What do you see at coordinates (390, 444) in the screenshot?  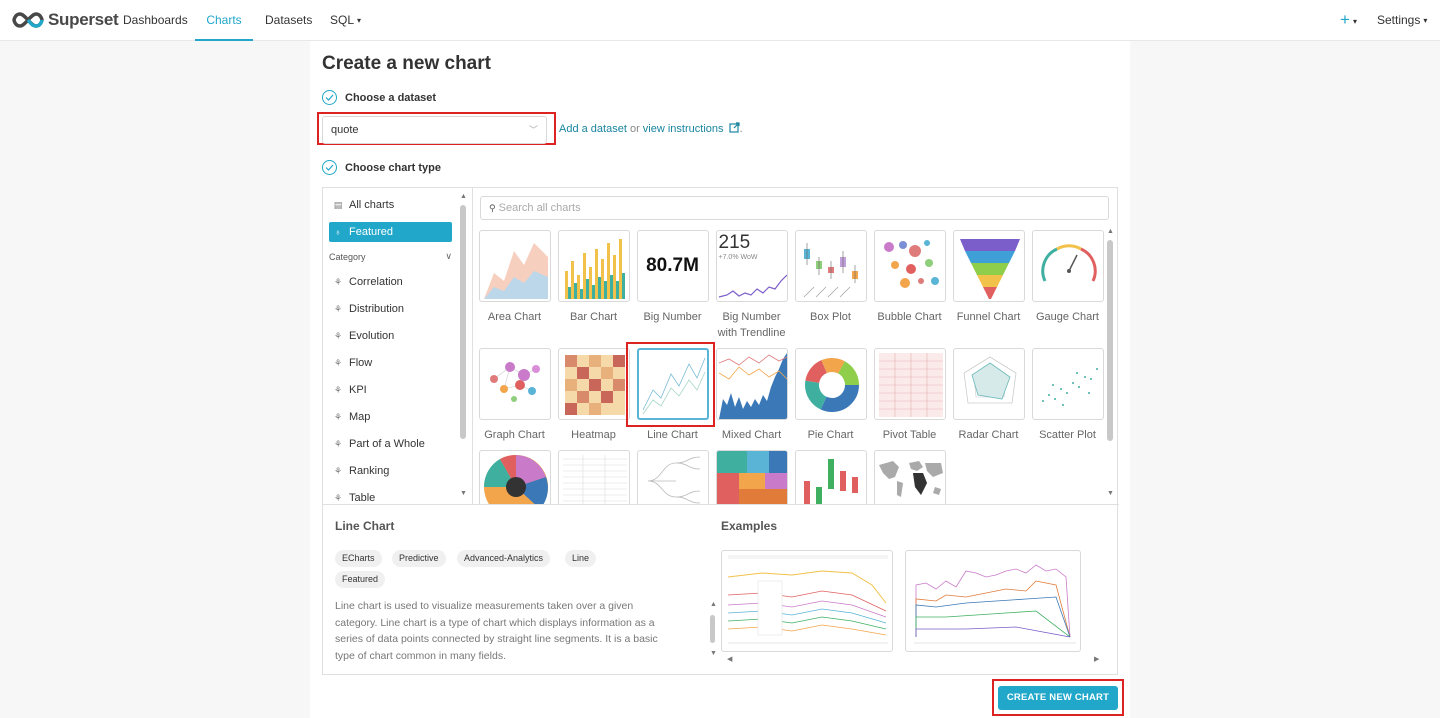 I see `sidebar-item-part-of-a-whole: ⚘ Part of a Whole` at bounding box center [390, 444].